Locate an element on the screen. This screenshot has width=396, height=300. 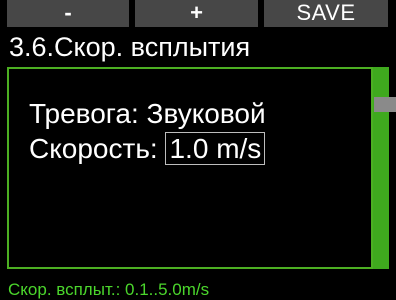
page-title: 3.6.Скор. всплытия is located at coordinates (130, 47).